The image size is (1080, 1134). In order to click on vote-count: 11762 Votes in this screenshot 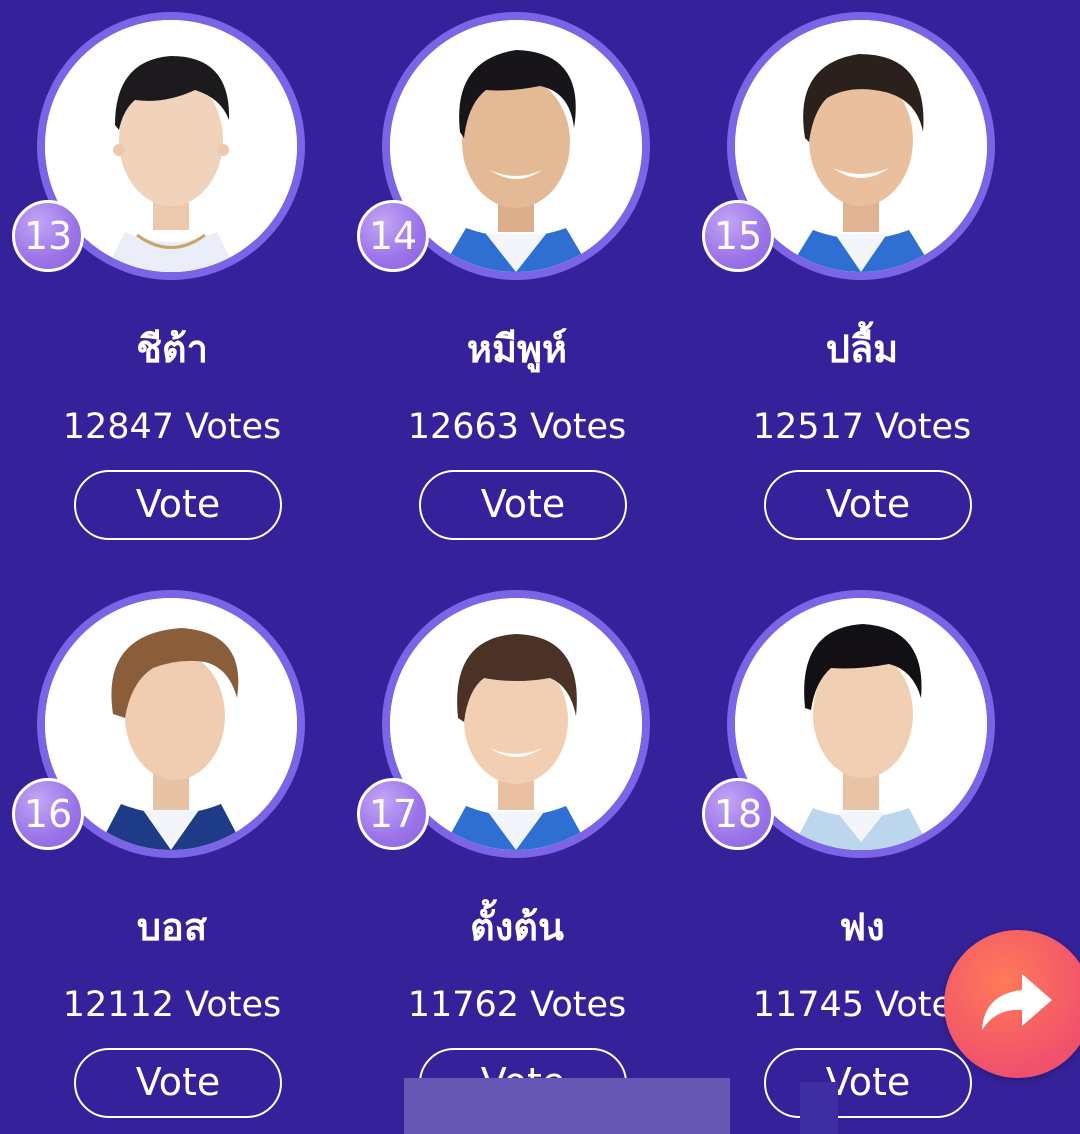, I will do `click(517, 1005)`.